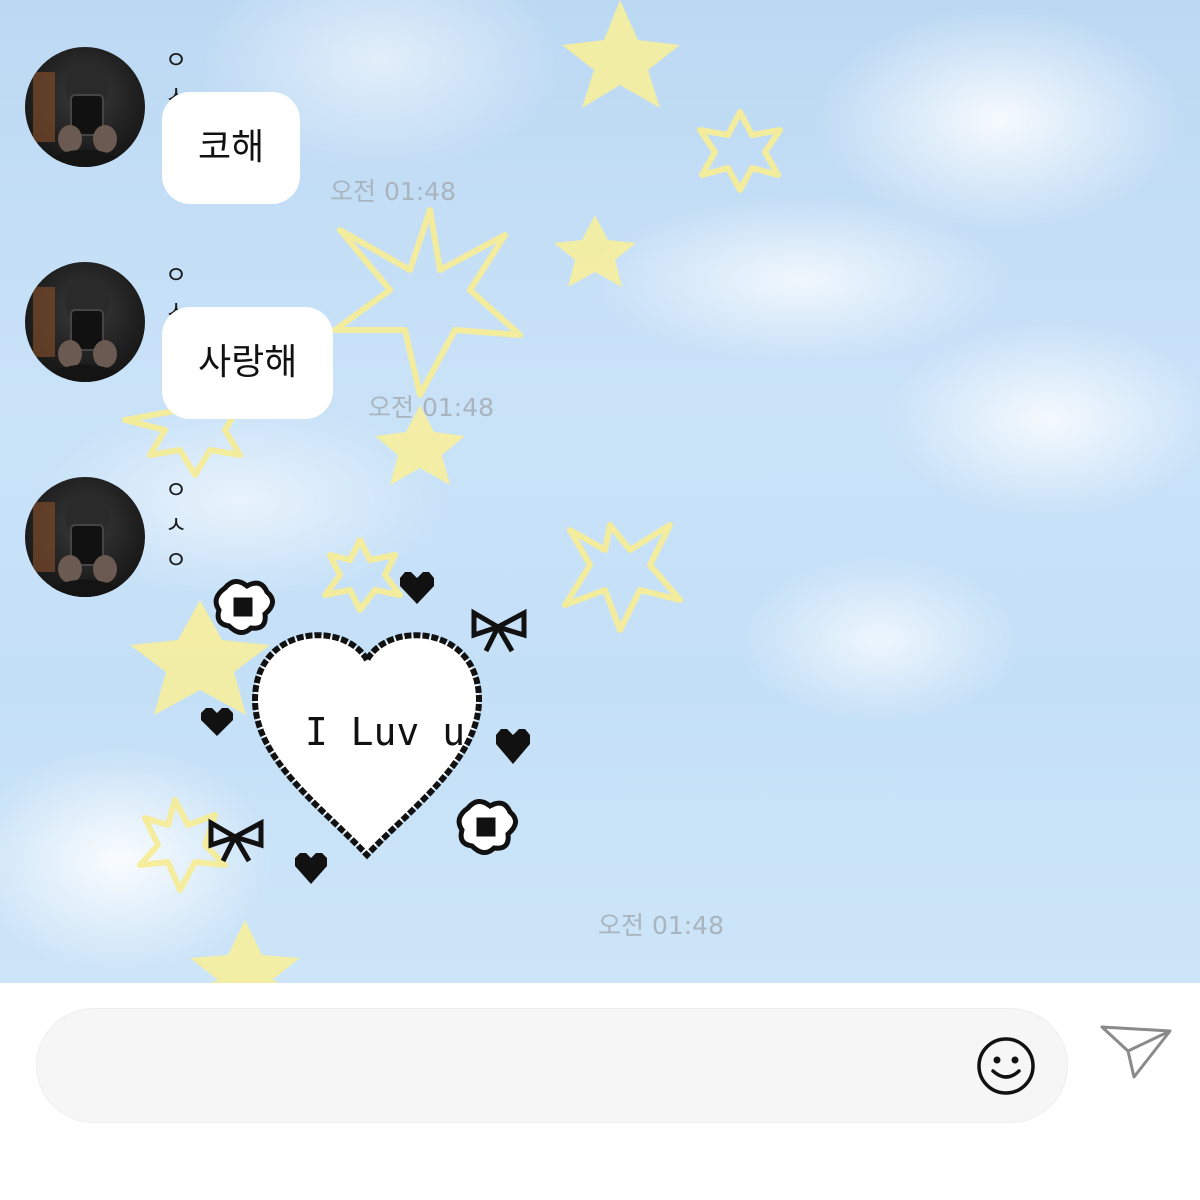  I want to click on message-bubble: 사랑해, so click(248, 363).